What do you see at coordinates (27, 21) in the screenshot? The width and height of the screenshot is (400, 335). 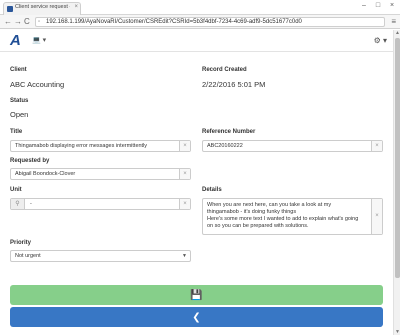 I see `reload-icon: C` at bounding box center [27, 21].